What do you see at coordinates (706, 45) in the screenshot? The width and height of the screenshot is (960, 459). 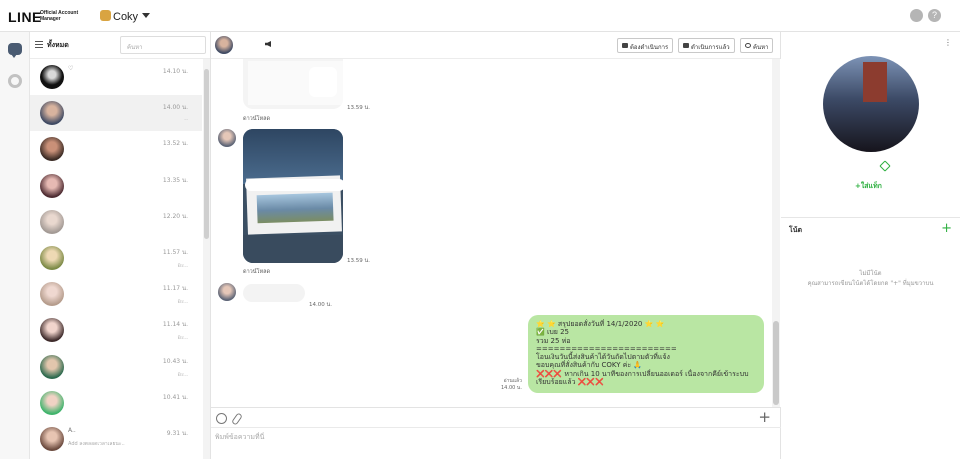 I see `done-button: ดำเนินการแล้ว` at bounding box center [706, 45].